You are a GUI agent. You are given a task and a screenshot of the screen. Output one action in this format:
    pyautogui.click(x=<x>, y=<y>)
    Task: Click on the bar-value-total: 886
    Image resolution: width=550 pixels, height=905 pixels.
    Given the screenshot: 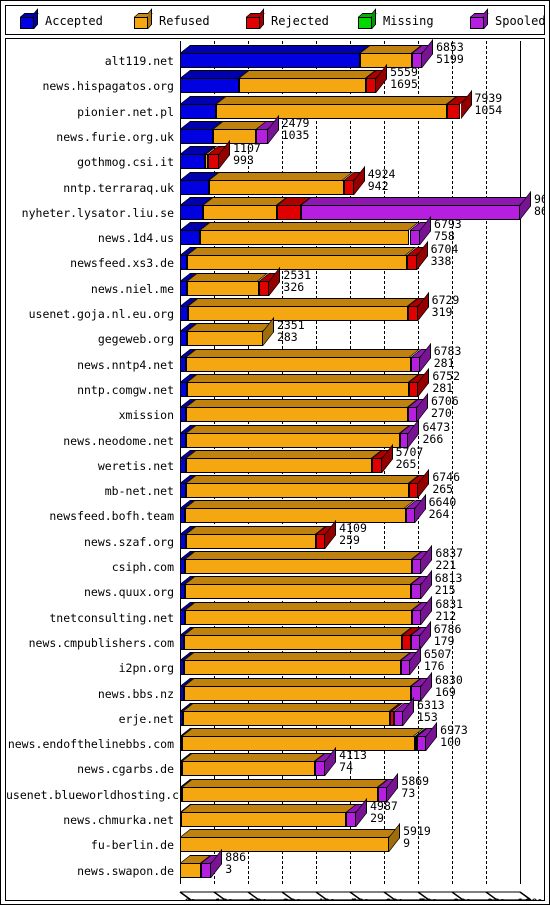 What is the action you would take?
    pyautogui.click(x=236, y=856)
    